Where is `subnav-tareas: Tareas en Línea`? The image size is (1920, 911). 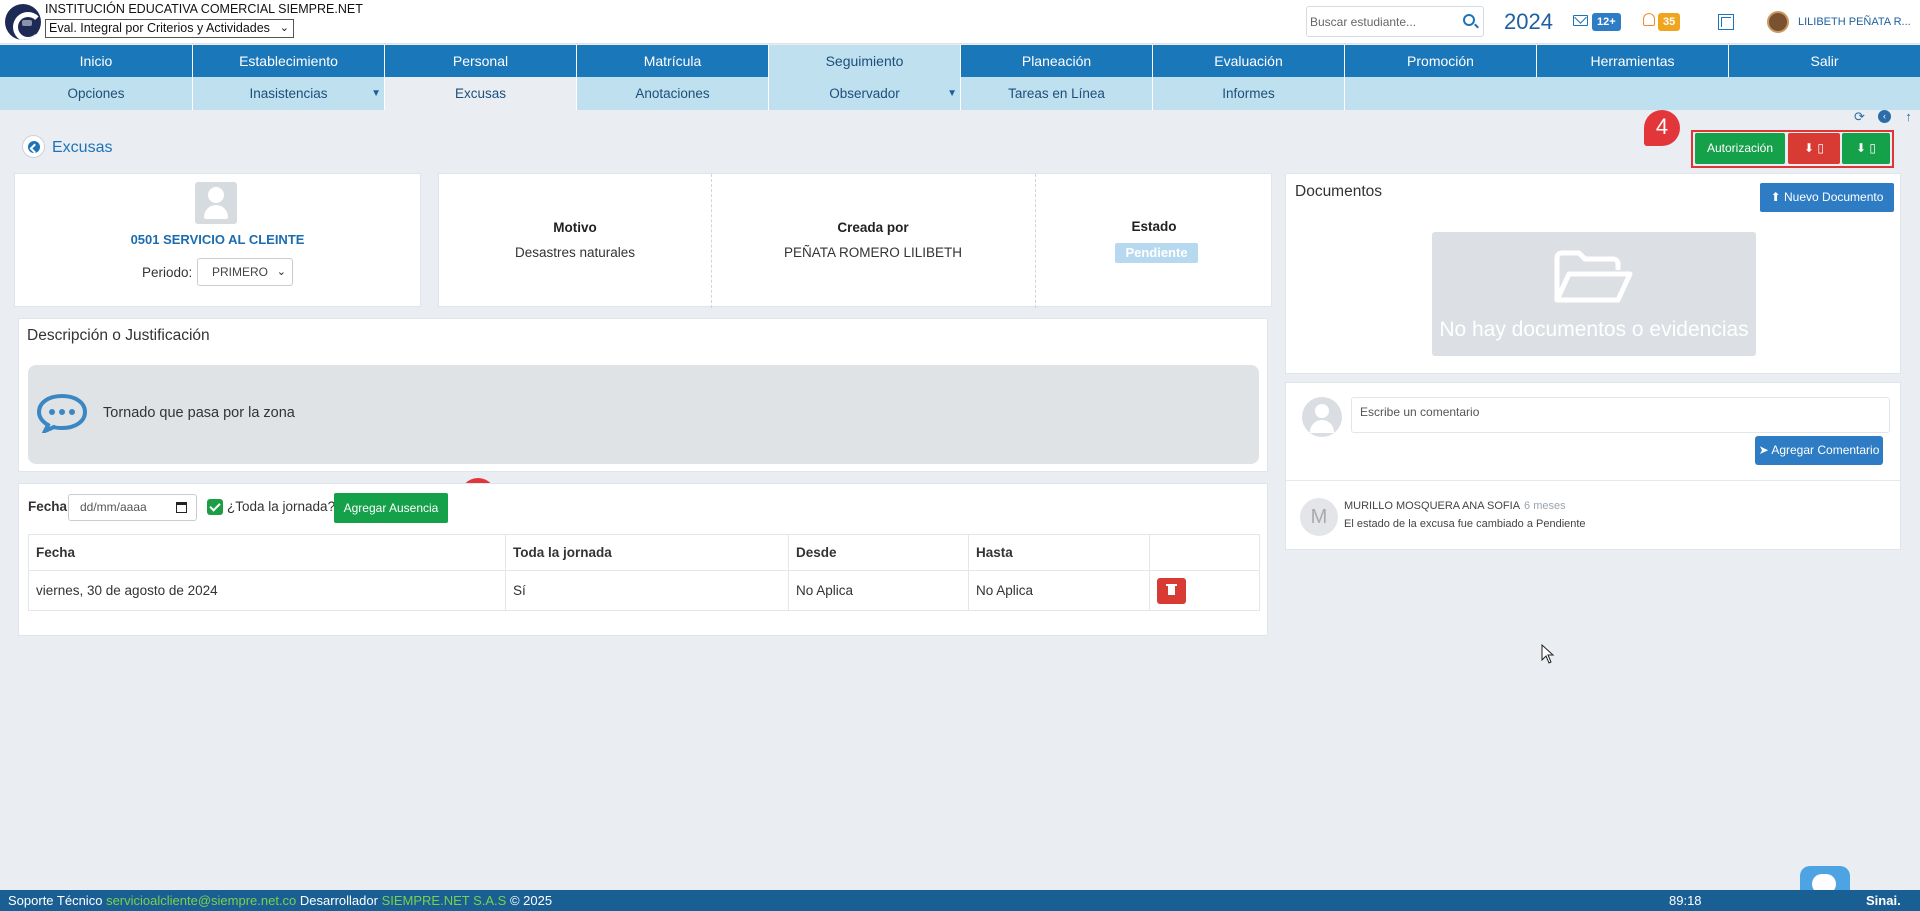
subnav-tareas: Tareas en Línea is located at coordinates (1057, 93).